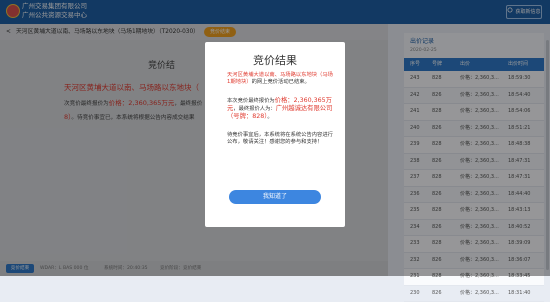  I want to click on cell-time: 18:31:40, so click(519, 294).